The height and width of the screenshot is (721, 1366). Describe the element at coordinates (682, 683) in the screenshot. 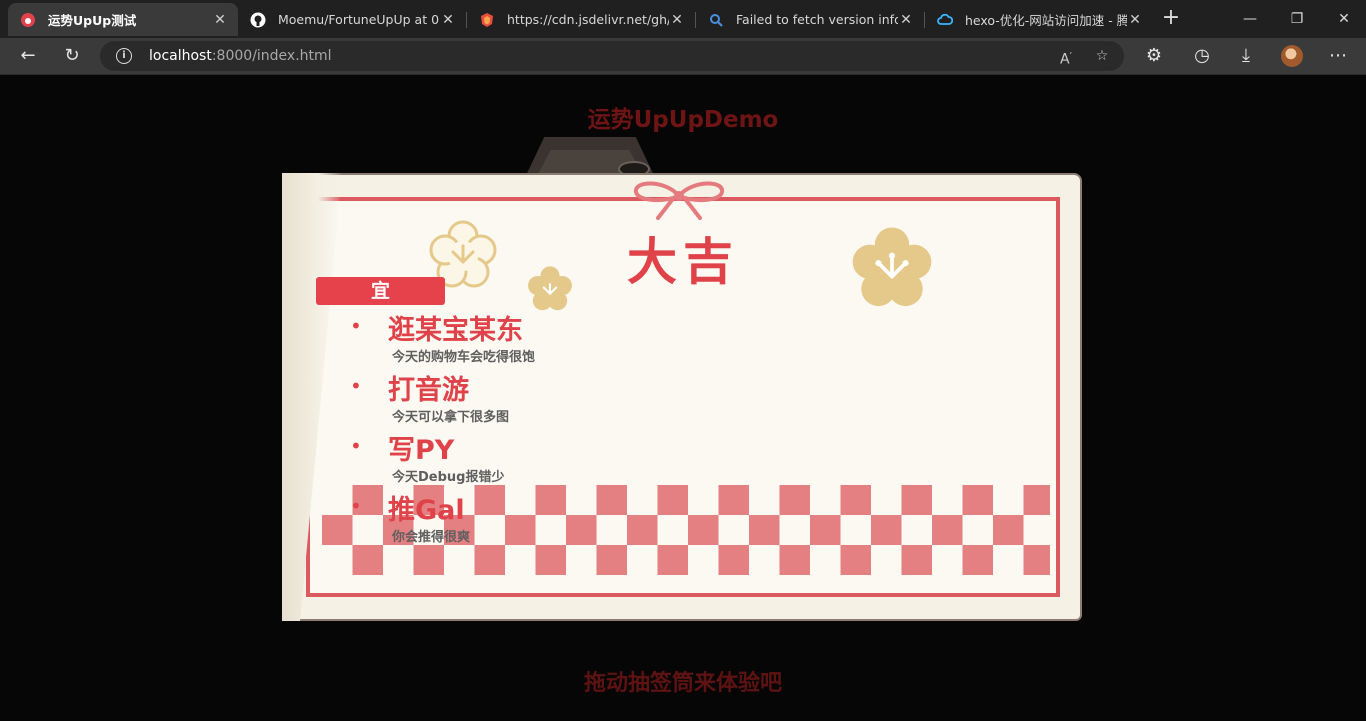

I see `drag-hint-text: 拖动抽签筒来体验吧` at that location.